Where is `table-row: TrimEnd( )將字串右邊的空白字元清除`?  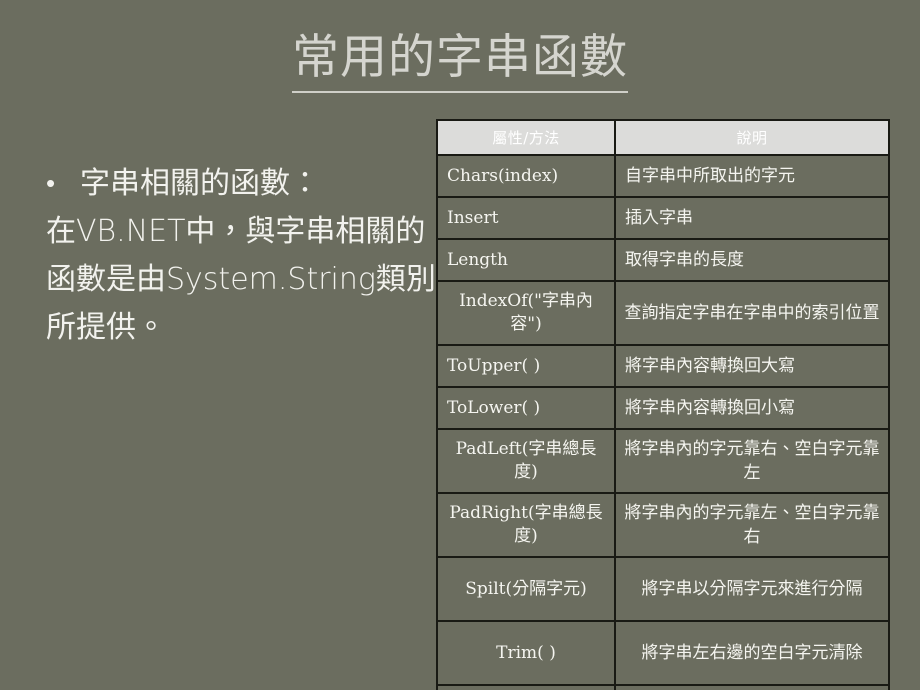
table-row: TrimEnd( )將字串右邊的空白字元清除 is located at coordinates (663, 687).